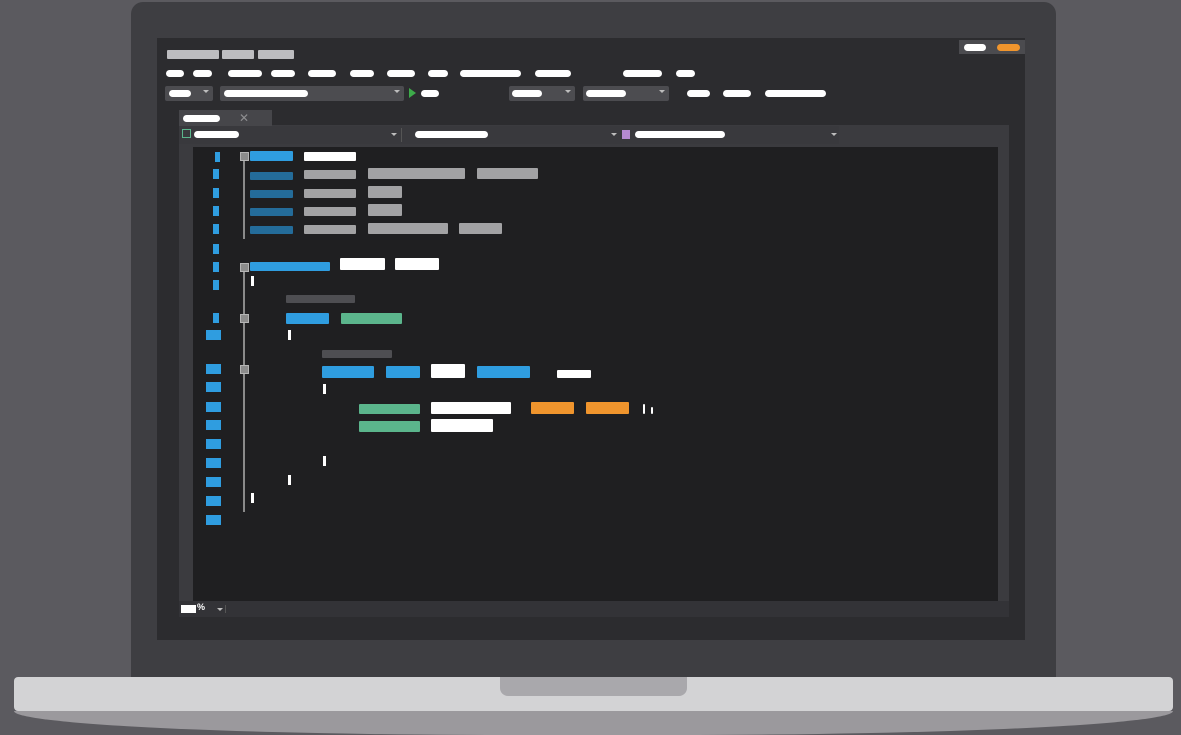 The width and height of the screenshot is (1181, 735). Describe the element at coordinates (188, 609) in the screenshot. I see `zoom-value` at that location.